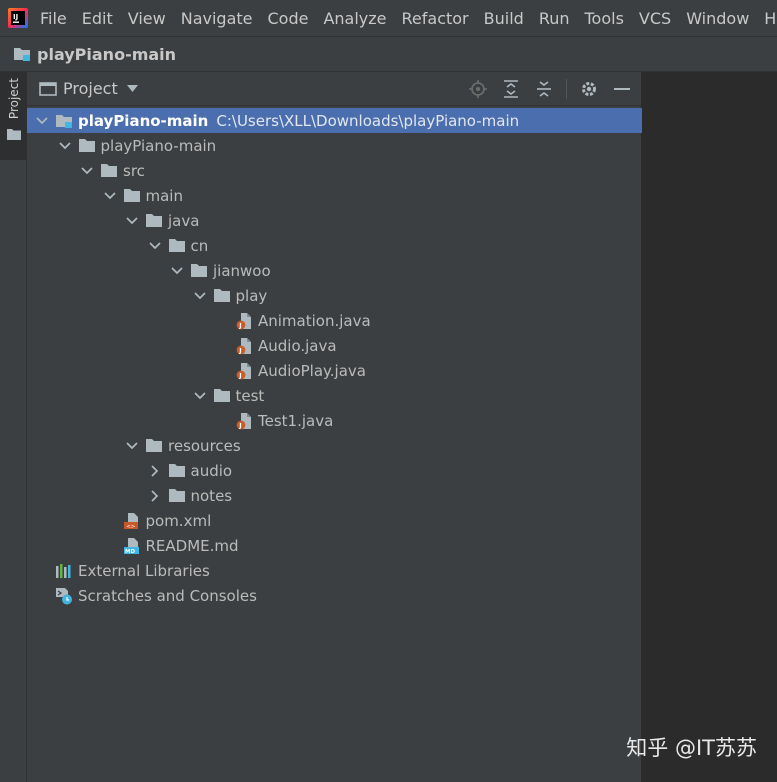 The width and height of the screenshot is (777, 782). Describe the element at coordinates (199, 245) in the screenshot. I see `tree-item-label: cn` at that location.